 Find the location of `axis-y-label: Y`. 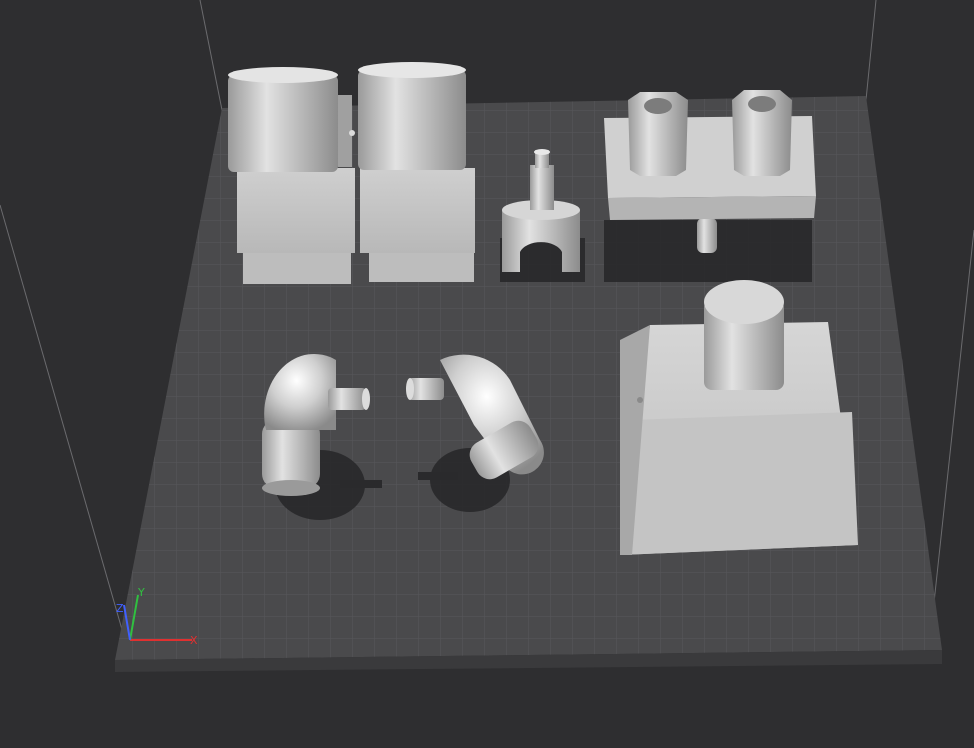

axis-y-label: Y is located at coordinates (141, 592).